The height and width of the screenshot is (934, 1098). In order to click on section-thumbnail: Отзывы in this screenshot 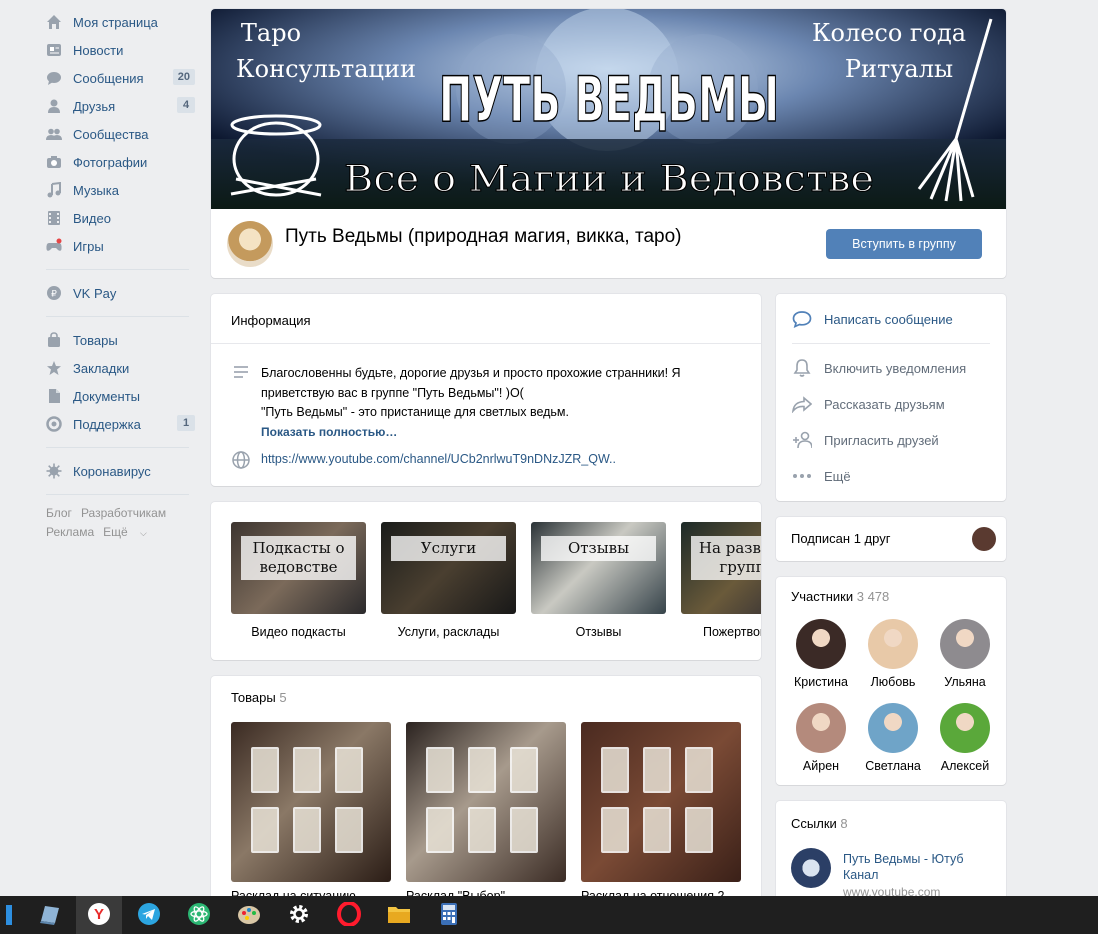, I will do `click(598, 568)`.